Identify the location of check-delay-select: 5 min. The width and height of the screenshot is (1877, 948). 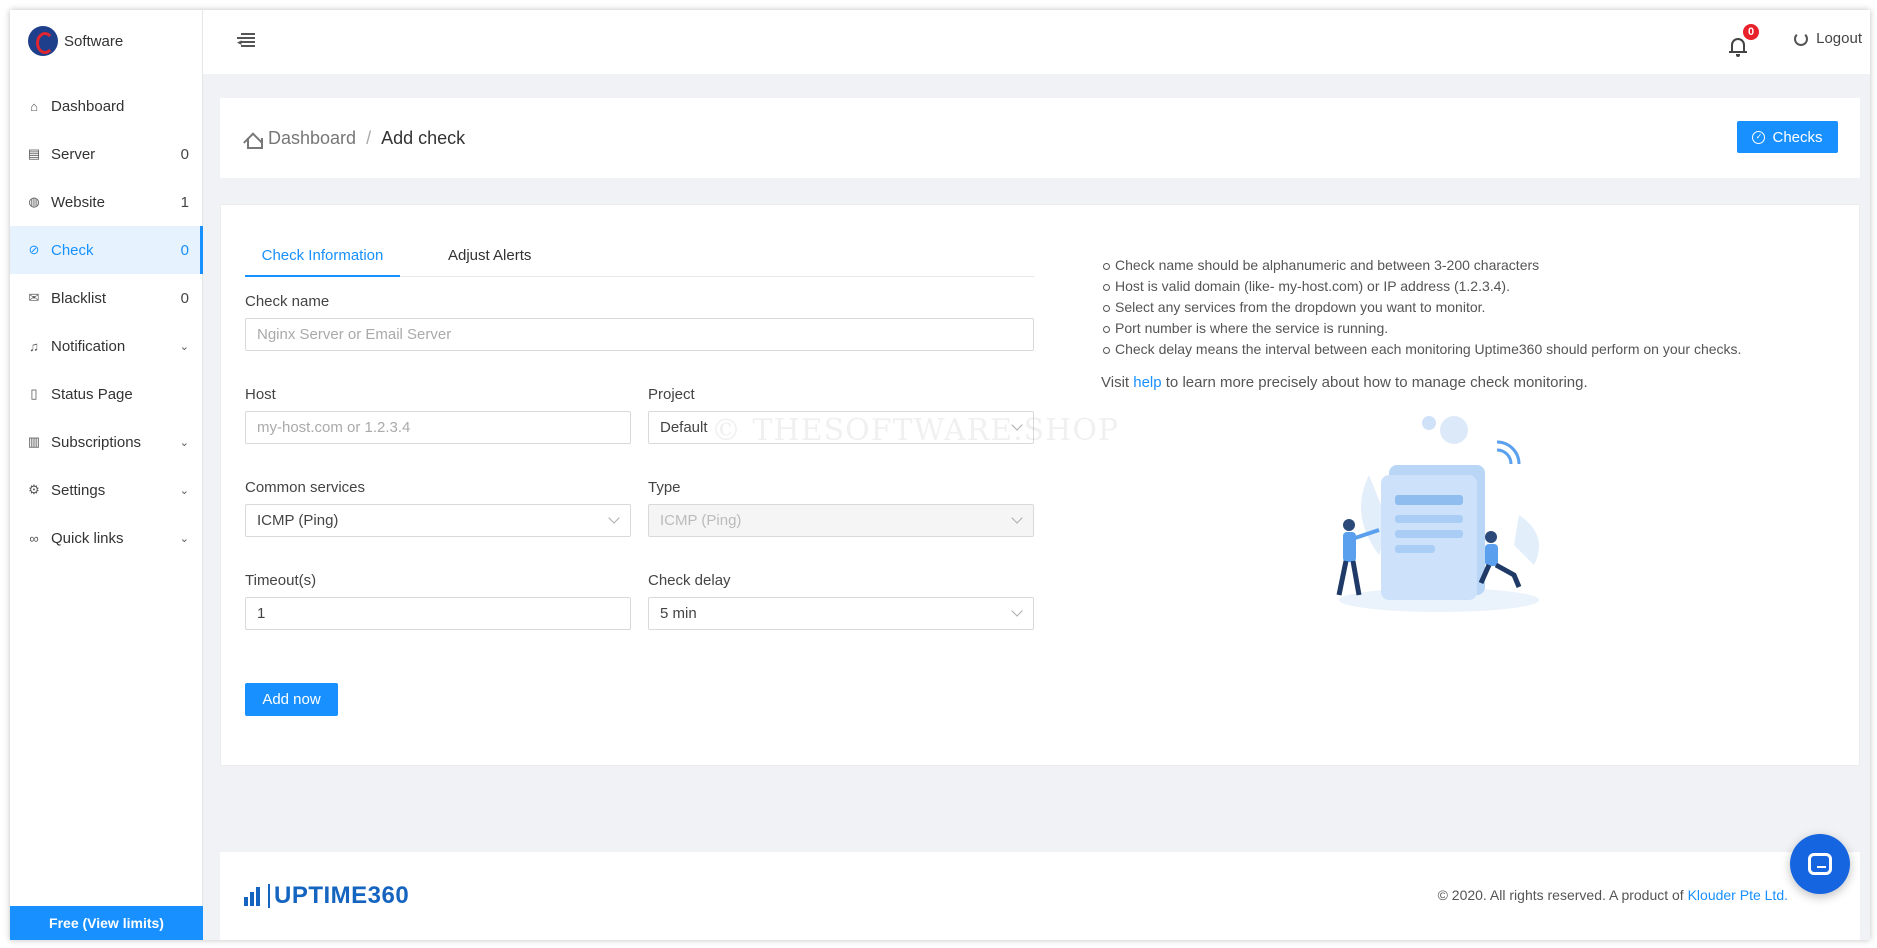
(841, 613).